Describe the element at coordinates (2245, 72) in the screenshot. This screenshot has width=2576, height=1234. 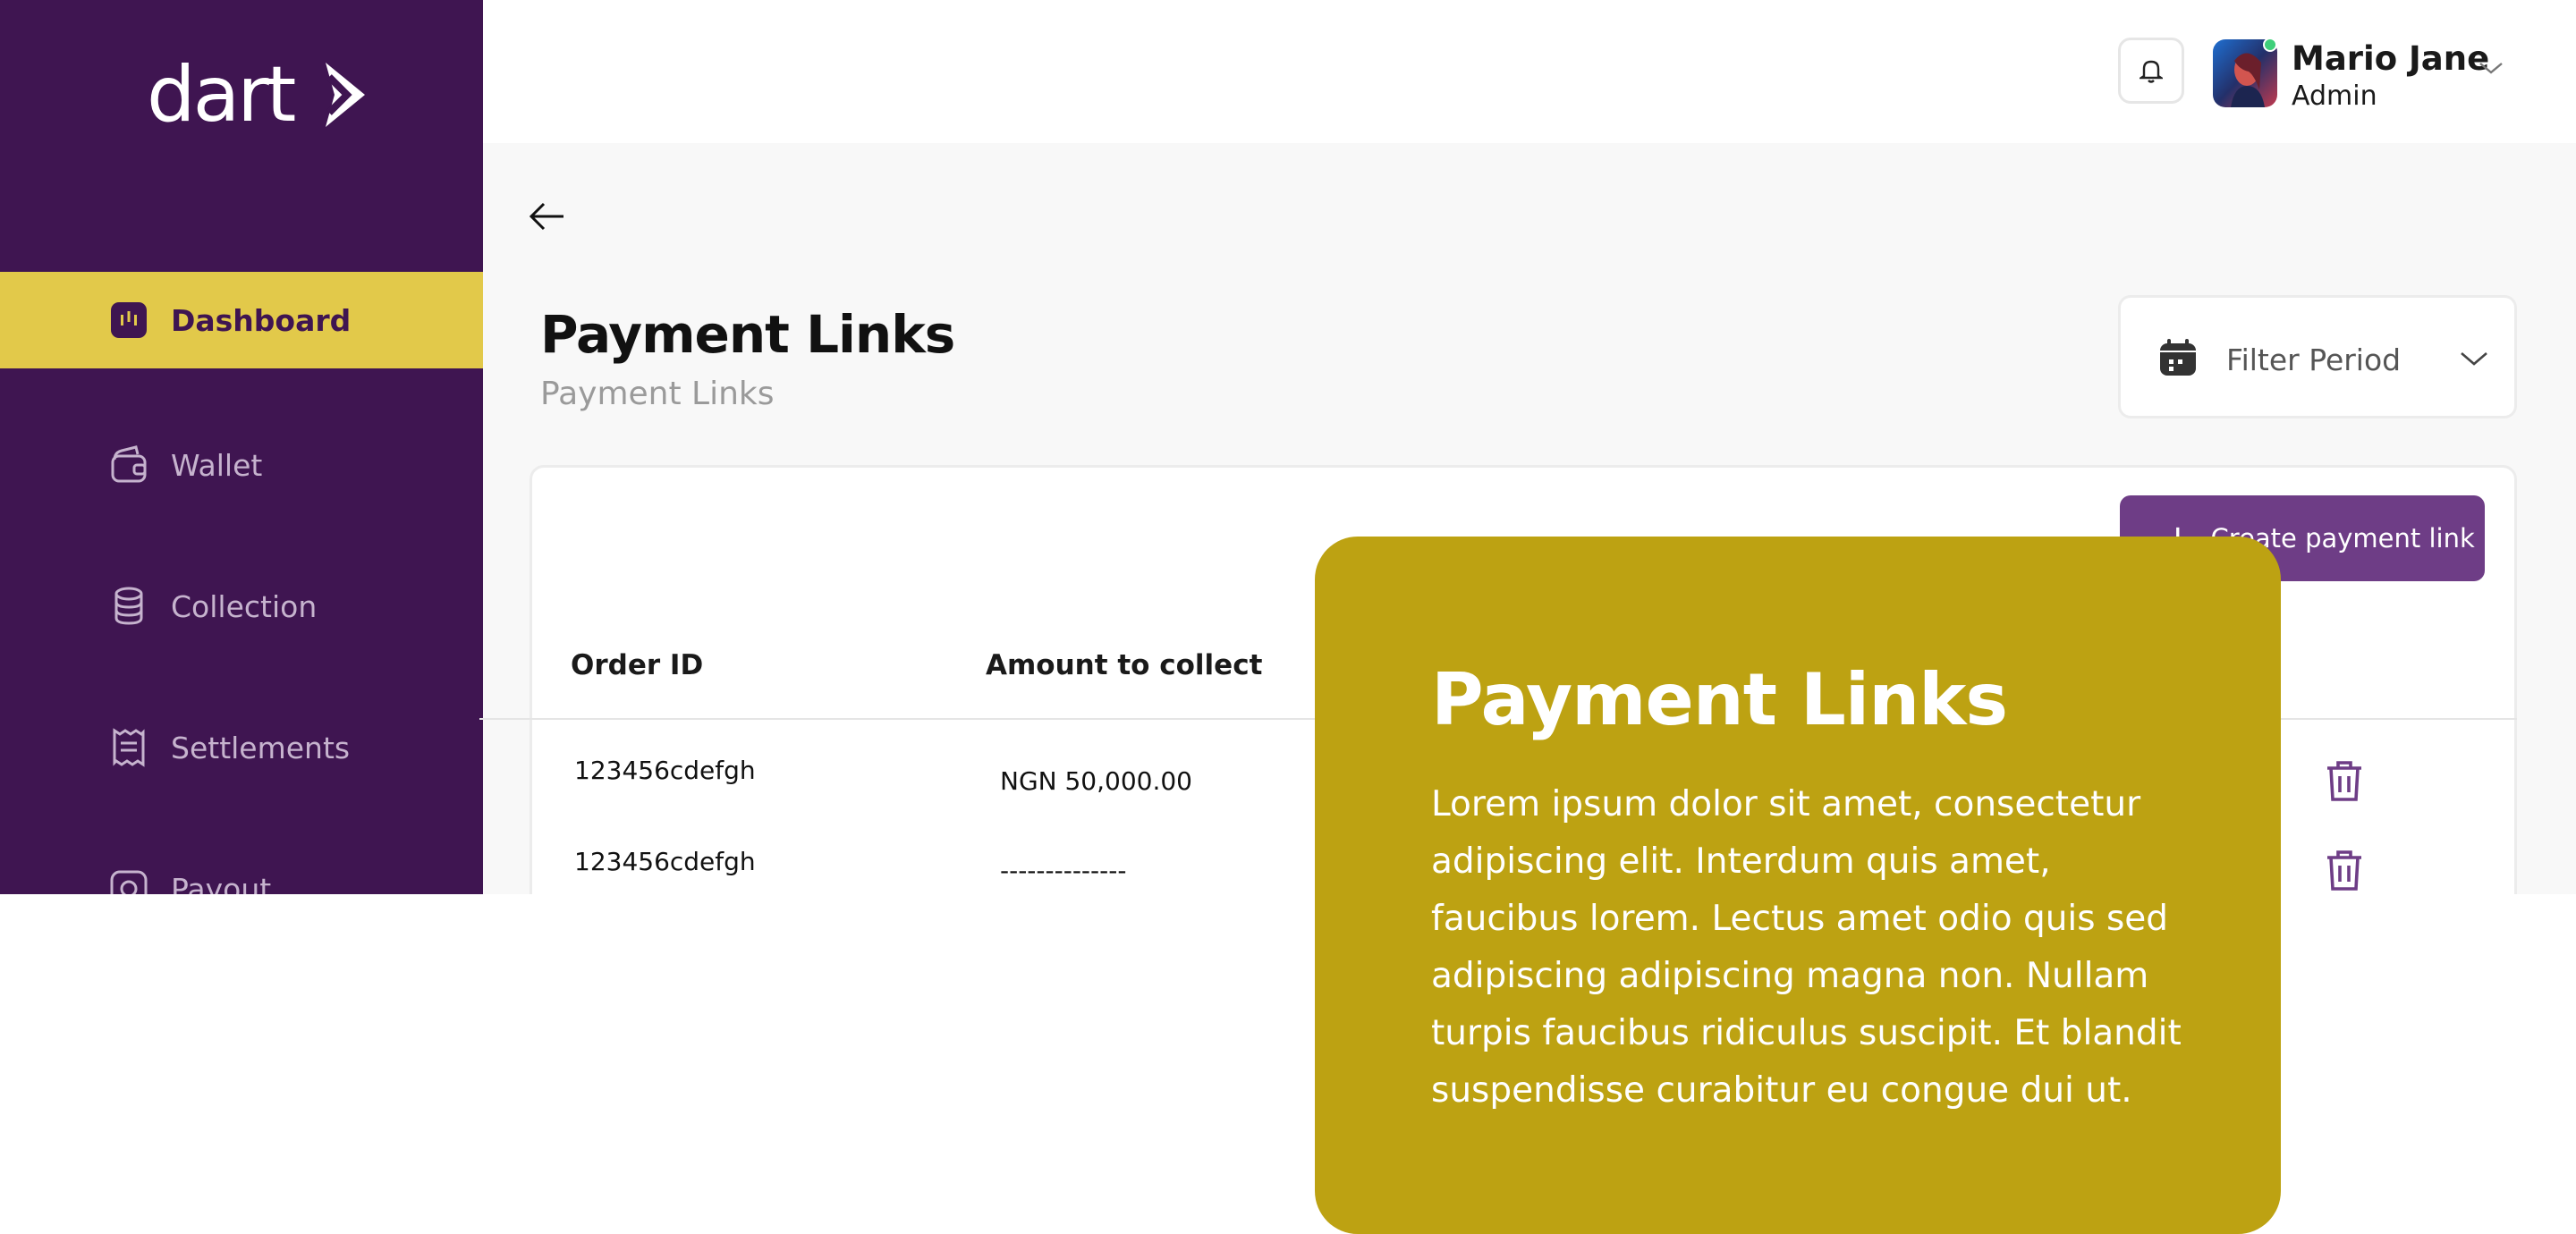
I see `avatar` at that location.